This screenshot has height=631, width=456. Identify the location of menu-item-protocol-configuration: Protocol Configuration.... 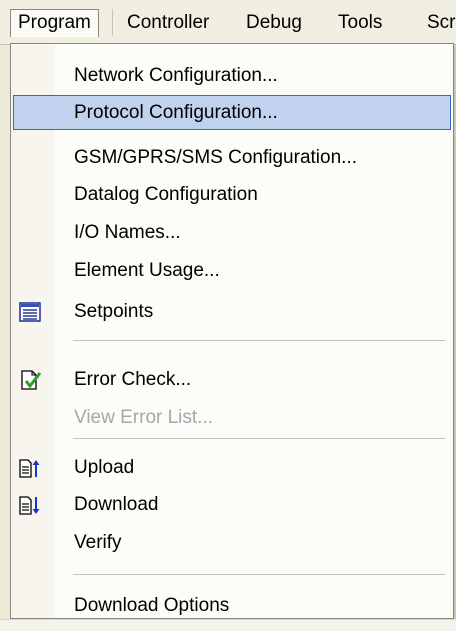
(232, 112).